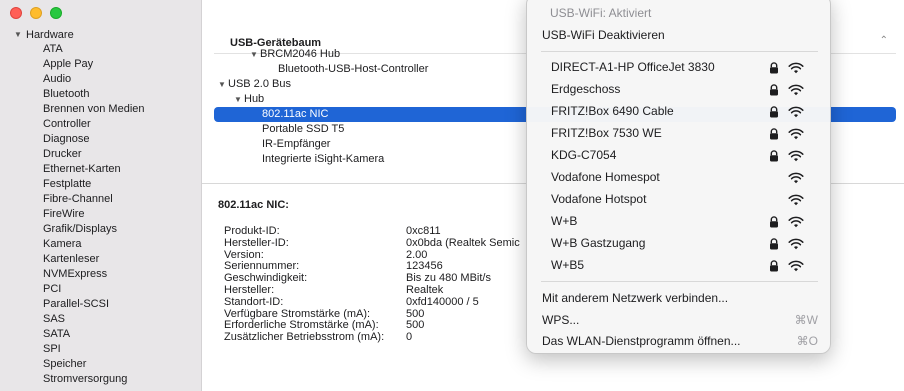 The height and width of the screenshot is (391, 904). Describe the element at coordinates (50, 34) in the screenshot. I see `sidebar-group-label: Hardware` at that location.